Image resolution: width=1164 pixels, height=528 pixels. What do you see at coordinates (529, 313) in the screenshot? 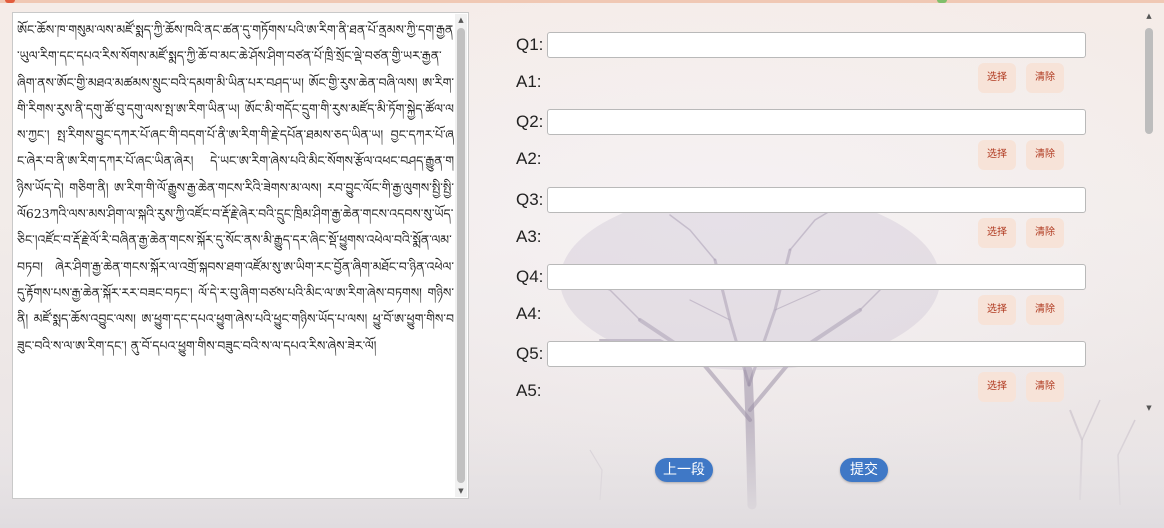
I see `answer-label: A4:` at bounding box center [529, 313].